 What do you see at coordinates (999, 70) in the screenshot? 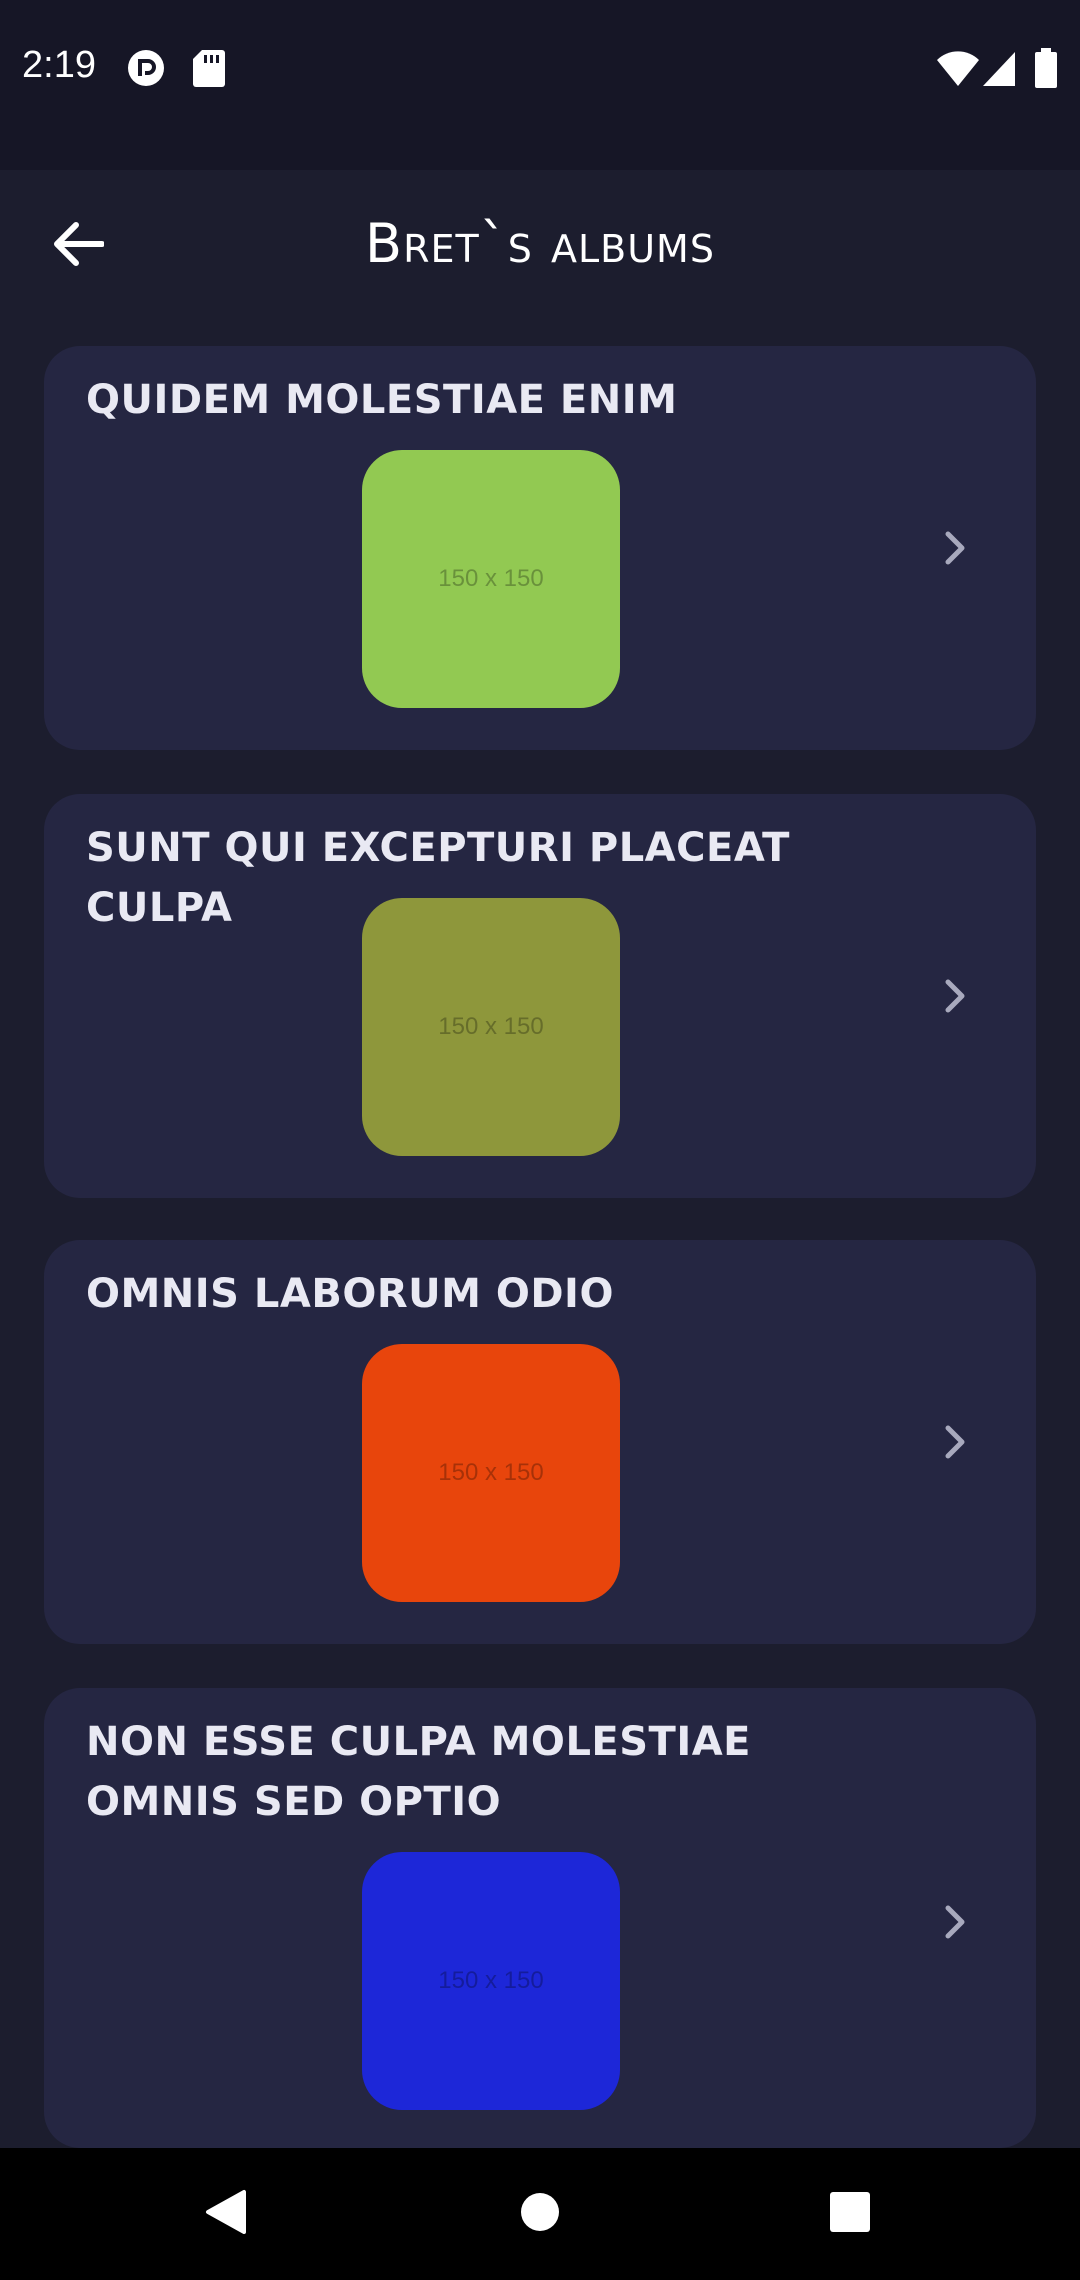
I see `signal-icon` at bounding box center [999, 70].